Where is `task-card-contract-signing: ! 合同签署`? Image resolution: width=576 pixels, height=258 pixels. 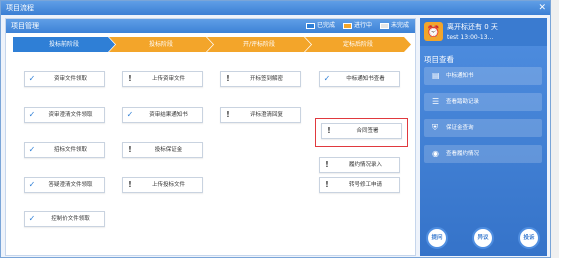
task-card-contract-signing: ! 合同签署 is located at coordinates (361, 131).